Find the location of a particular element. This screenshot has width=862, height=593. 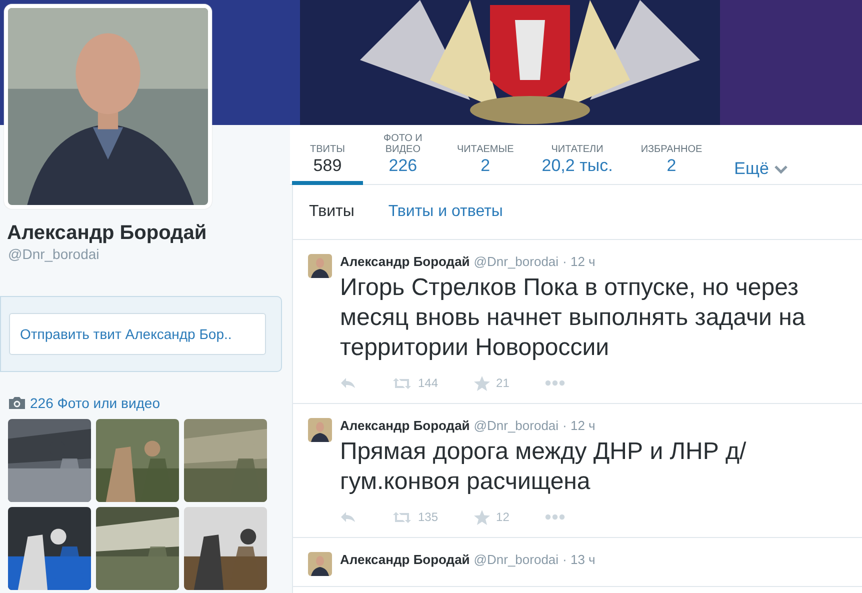

photos-link: 226 Фото или видео is located at coordinates (95, 403).